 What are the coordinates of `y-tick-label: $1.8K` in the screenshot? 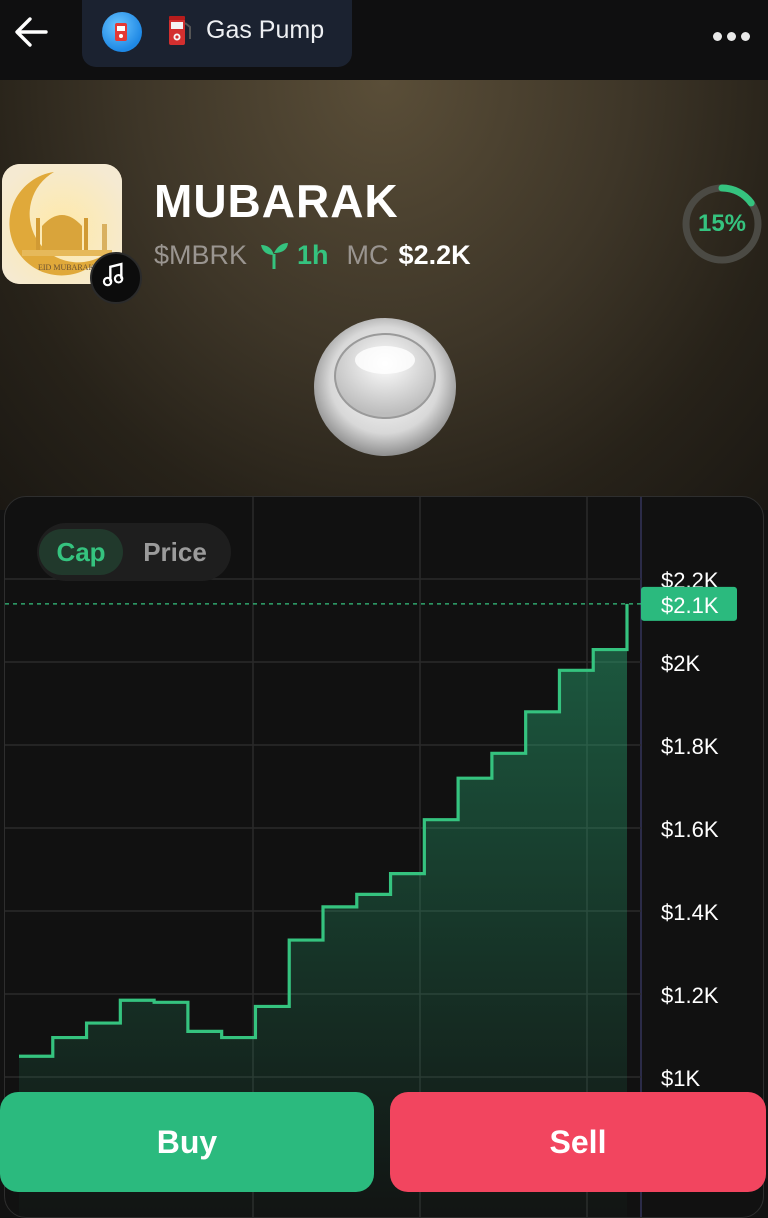 It's located at (690, 746).